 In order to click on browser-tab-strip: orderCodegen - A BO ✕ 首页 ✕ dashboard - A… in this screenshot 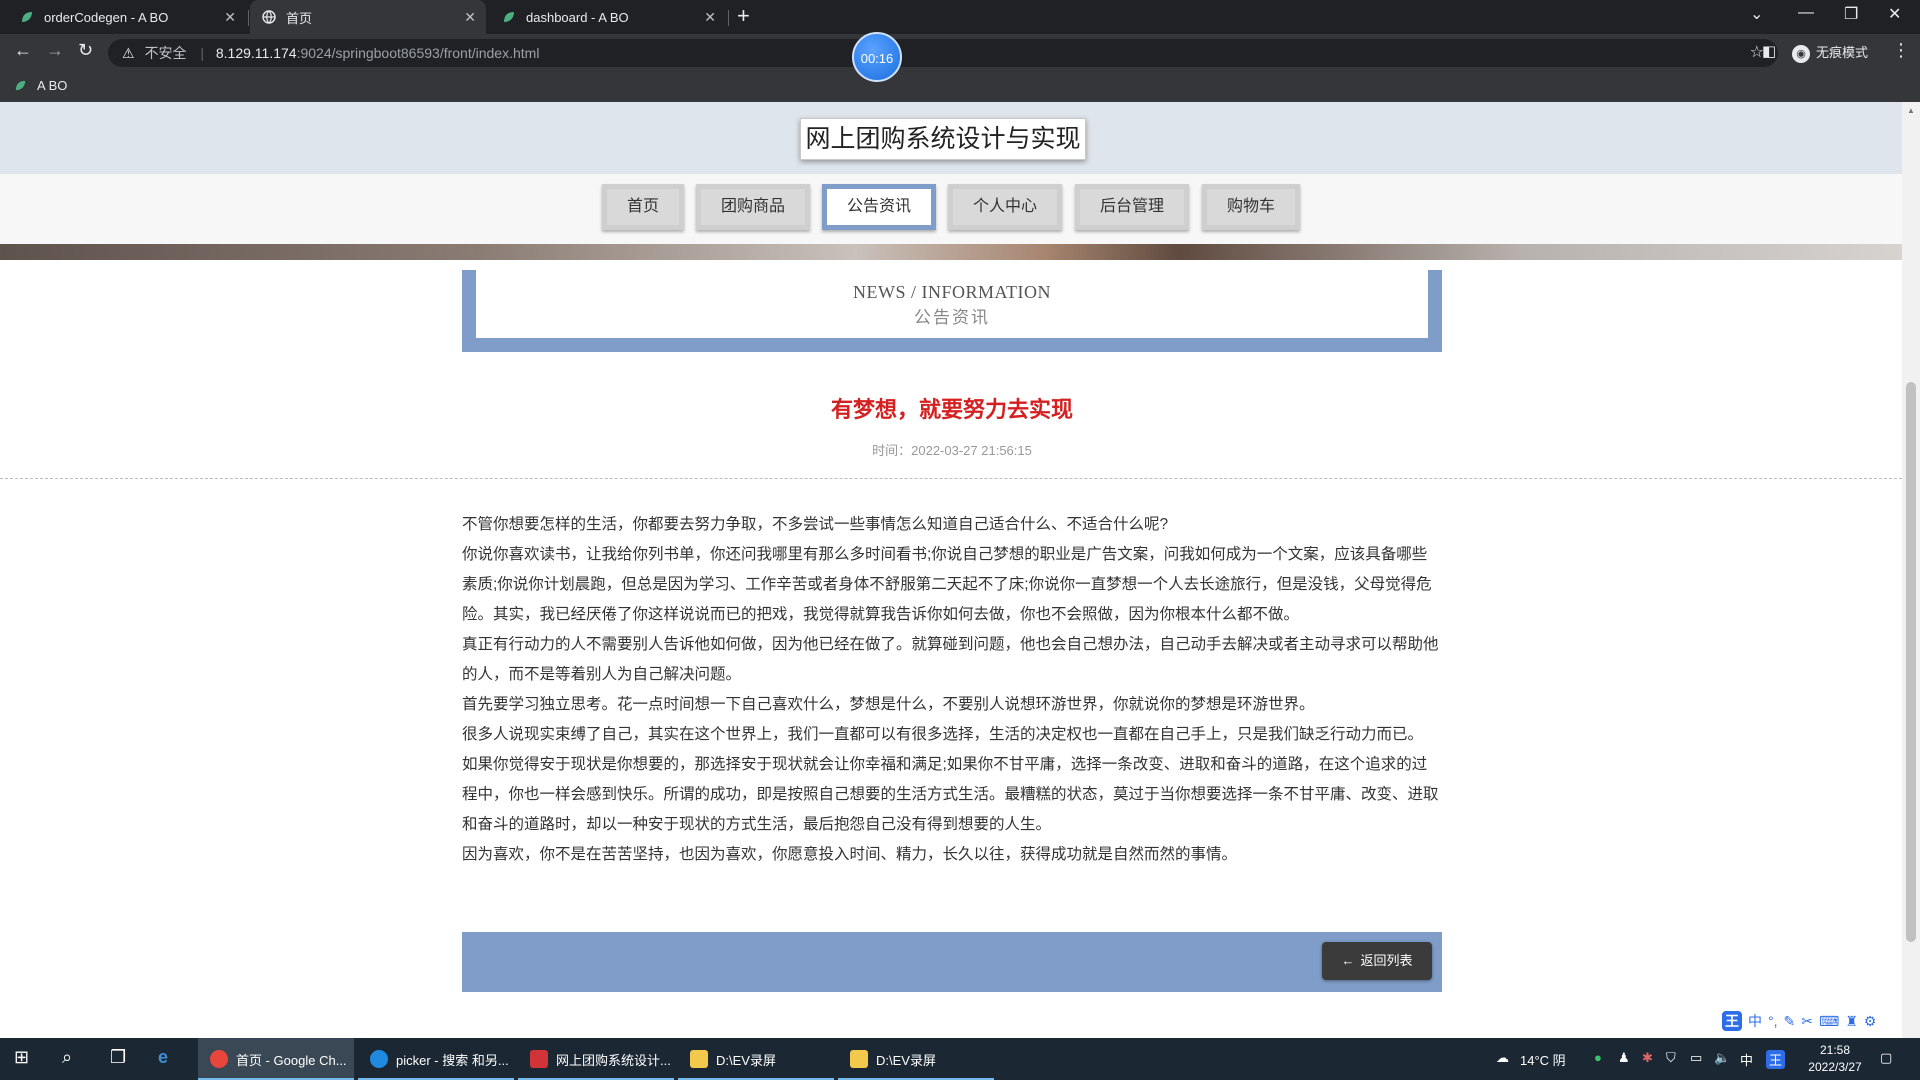, I will do `click(960, 17)`.